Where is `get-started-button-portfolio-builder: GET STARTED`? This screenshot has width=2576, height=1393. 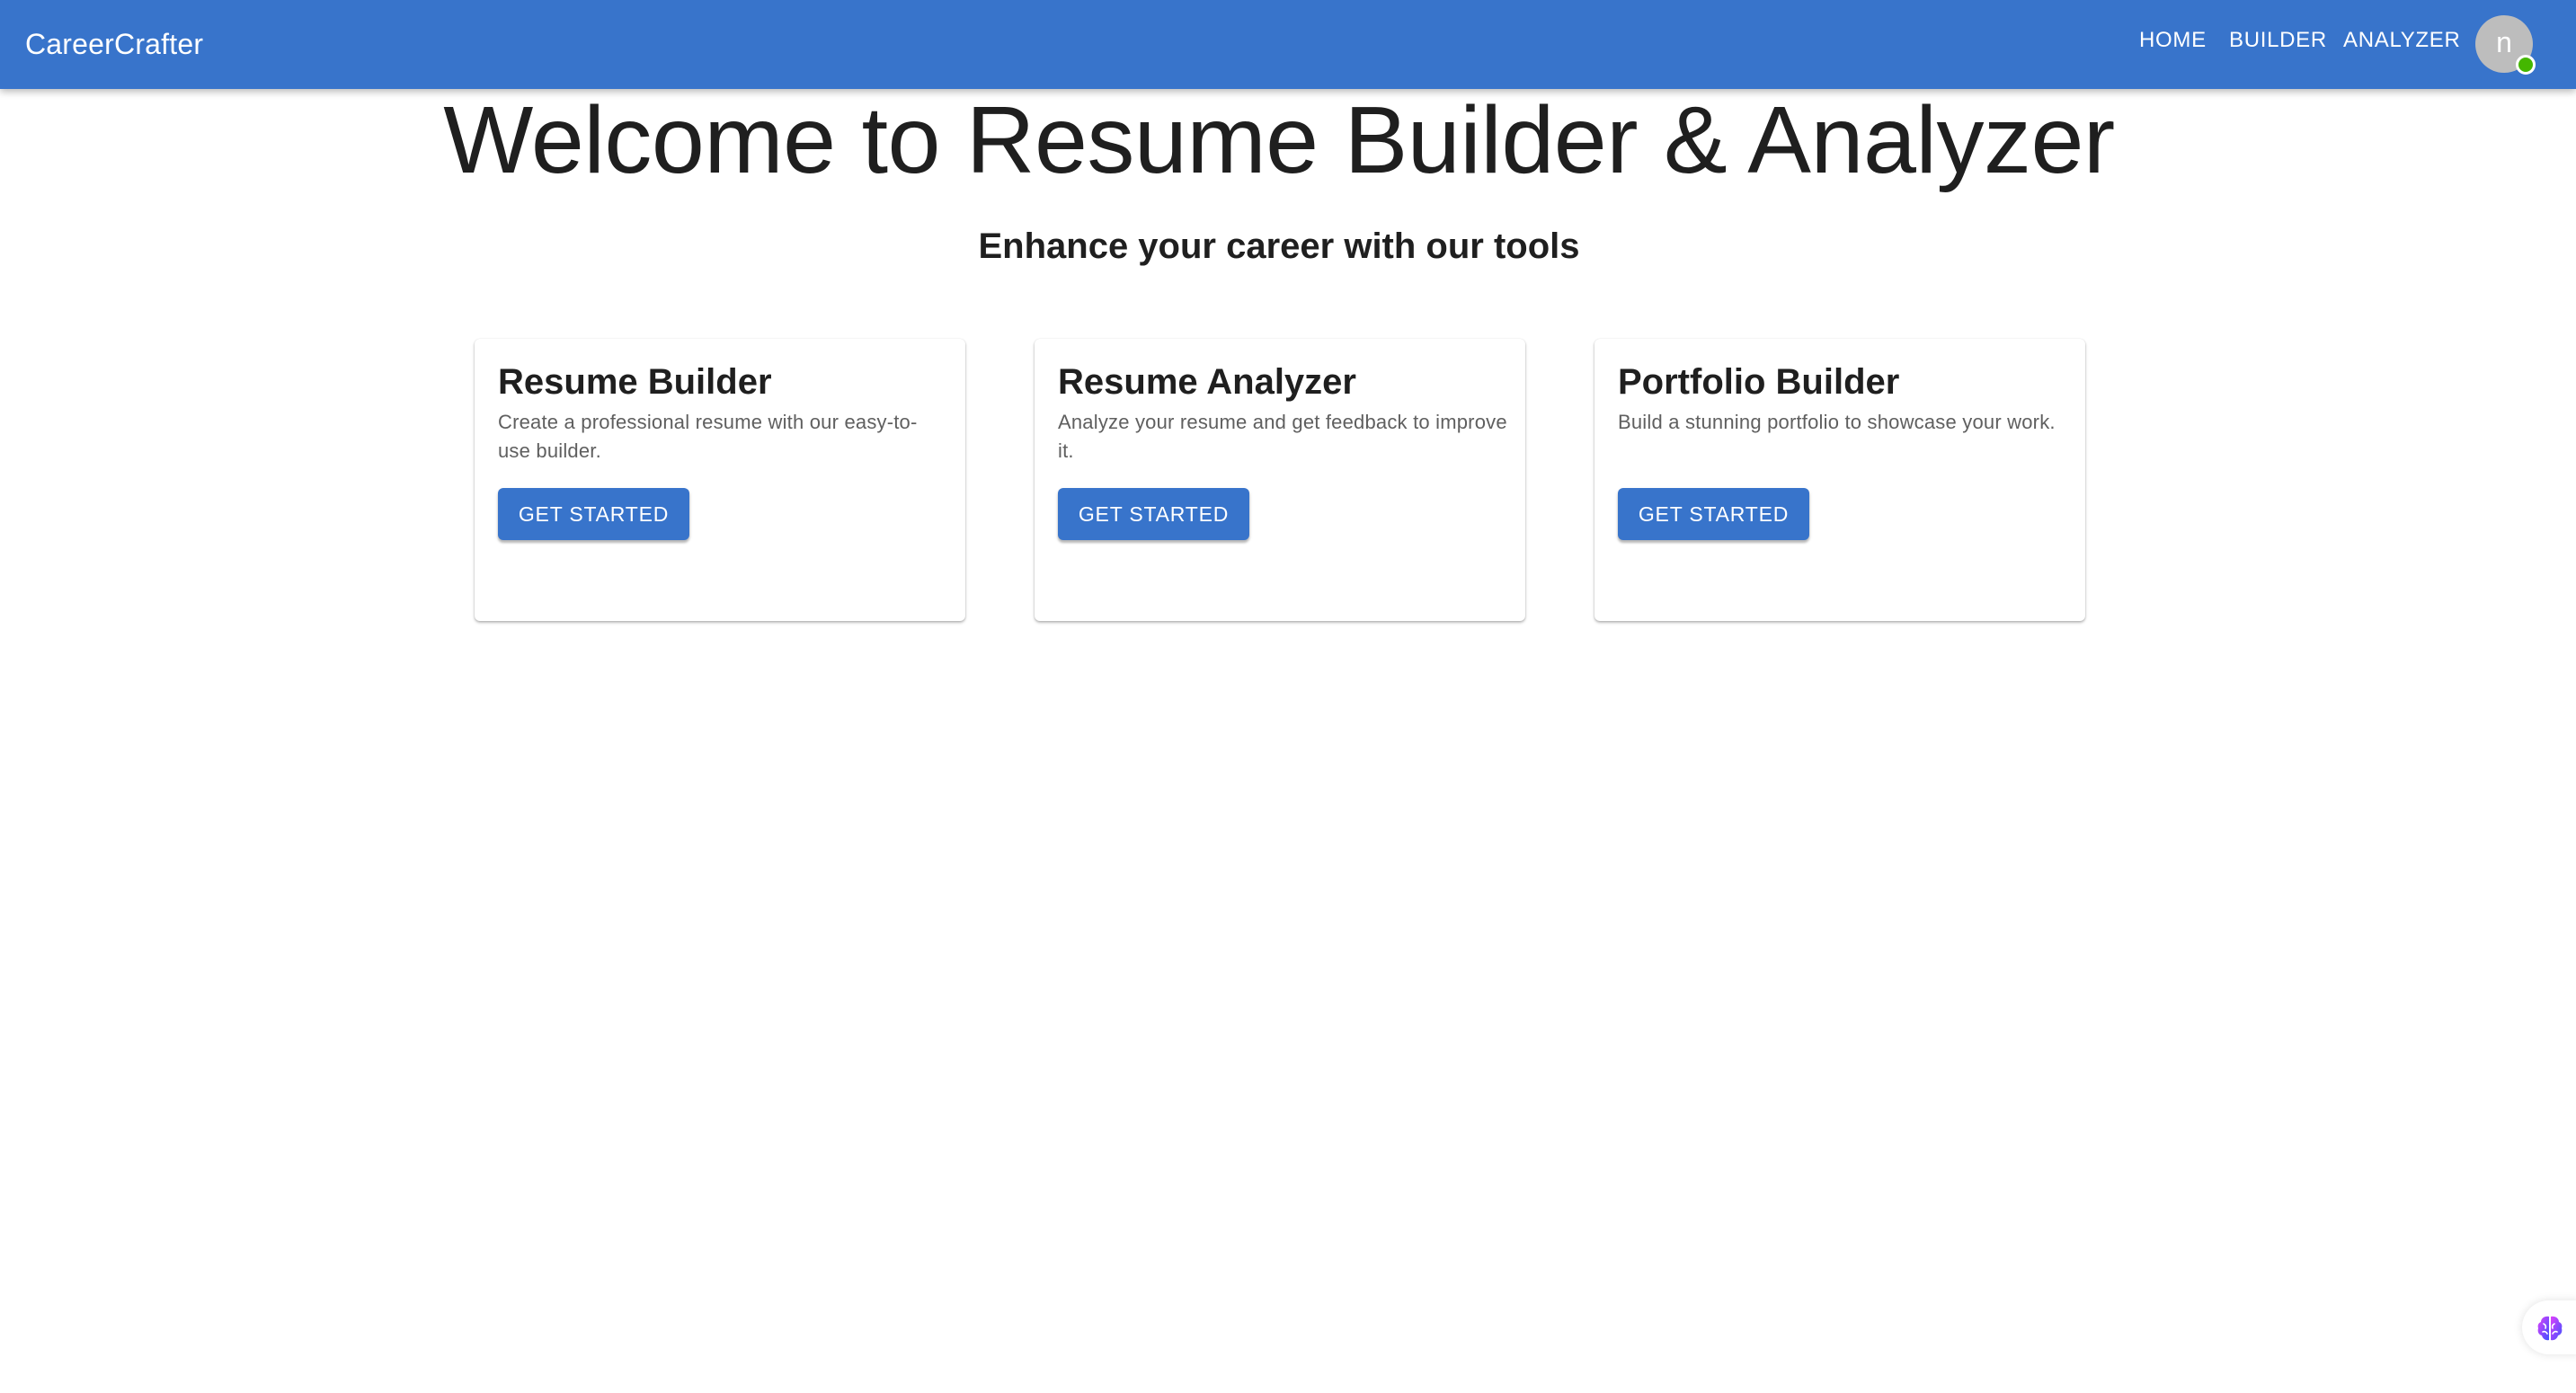
get-started-button-portfolio-builder: GET STARTED is located at coordinates (1713, 514).